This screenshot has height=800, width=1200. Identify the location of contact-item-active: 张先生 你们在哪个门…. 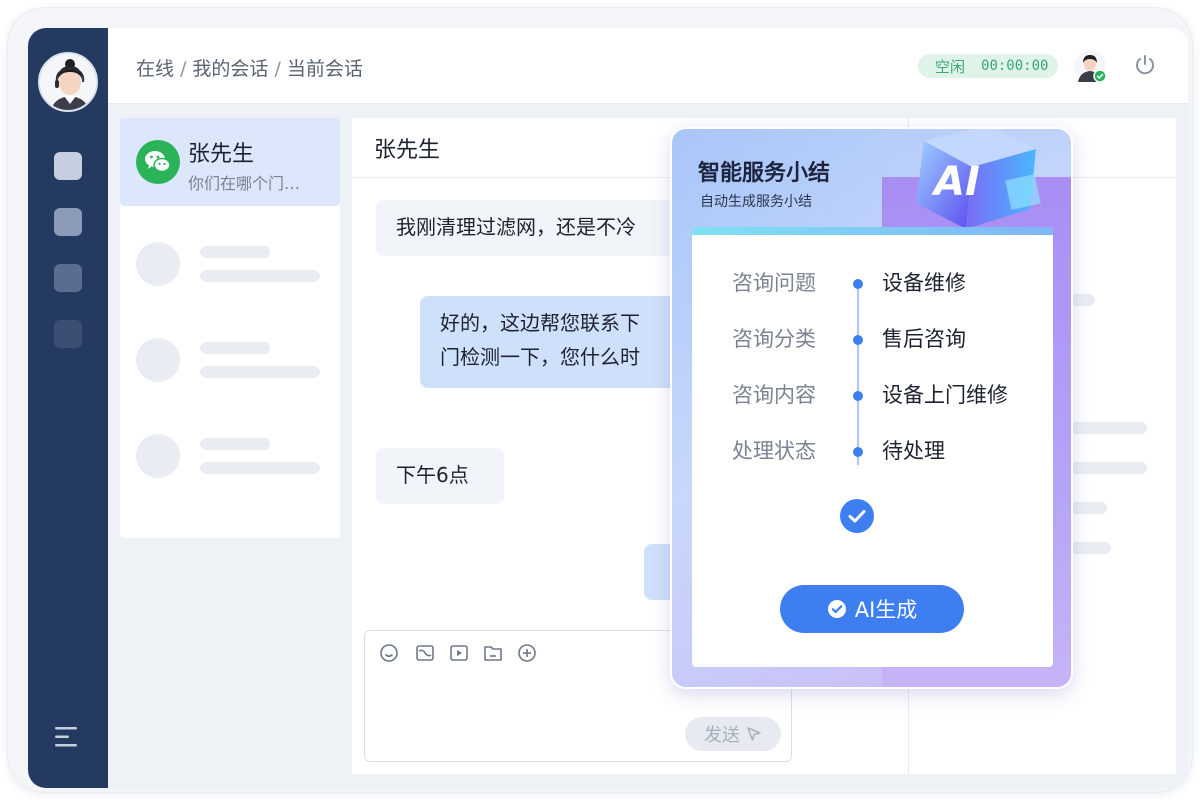
(230, 162).